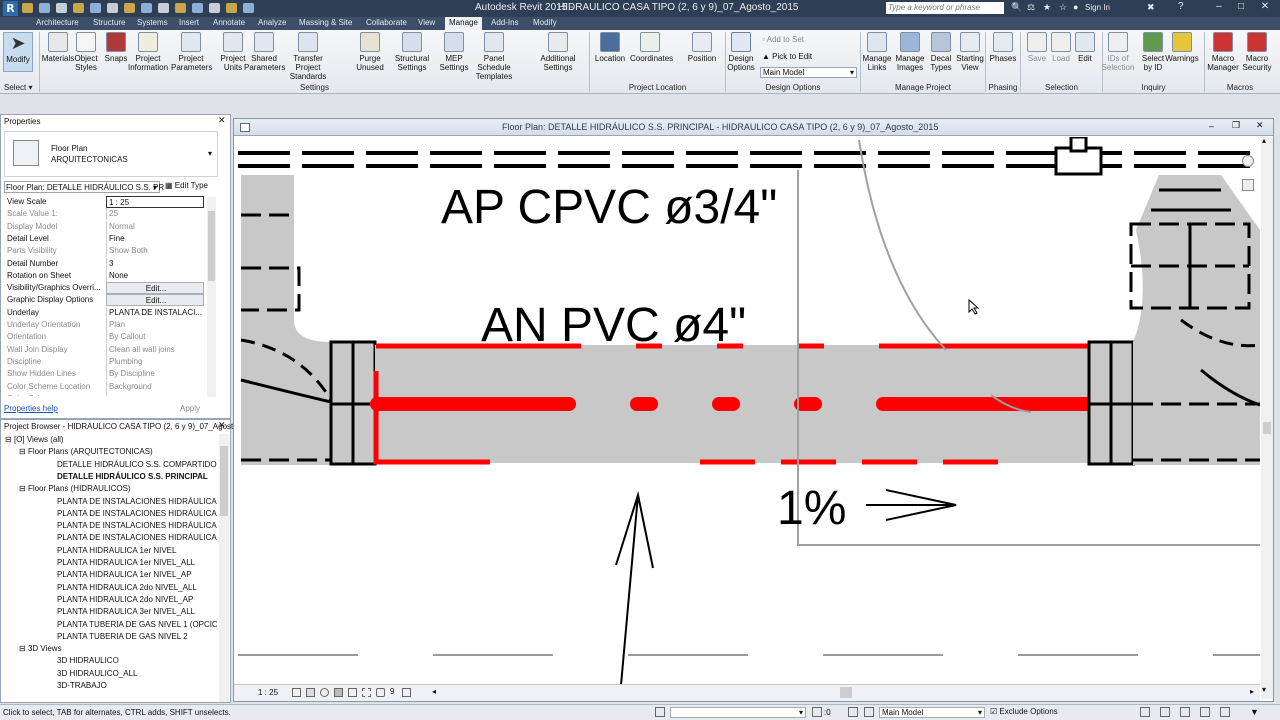  What do you see at coordinates (214, 8) in the screenshot?
I see `section-icon` at bounding box center [214, 8].